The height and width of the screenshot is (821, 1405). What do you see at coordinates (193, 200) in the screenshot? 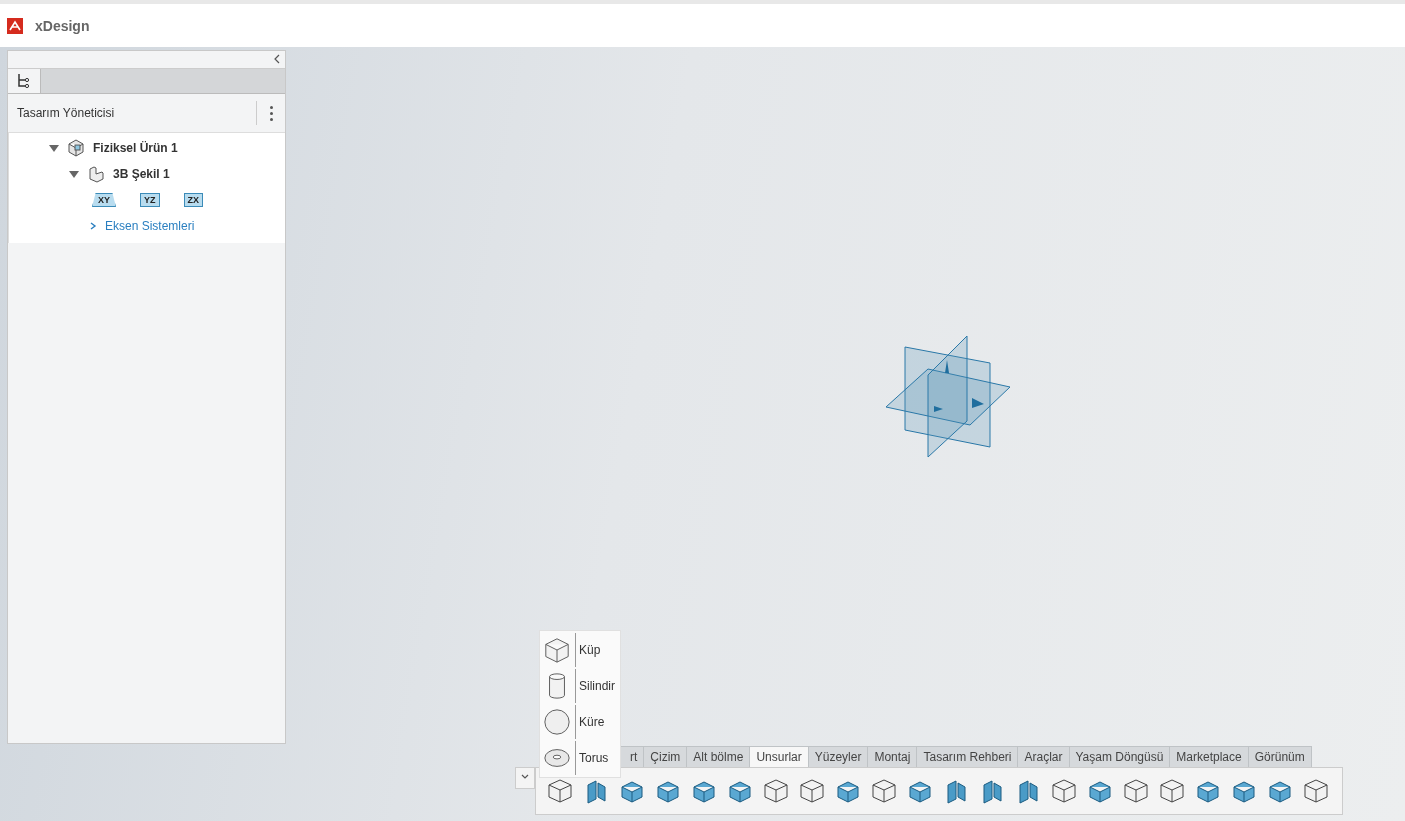
I see `plane-node: ZX` at bounding box center [193, 200].